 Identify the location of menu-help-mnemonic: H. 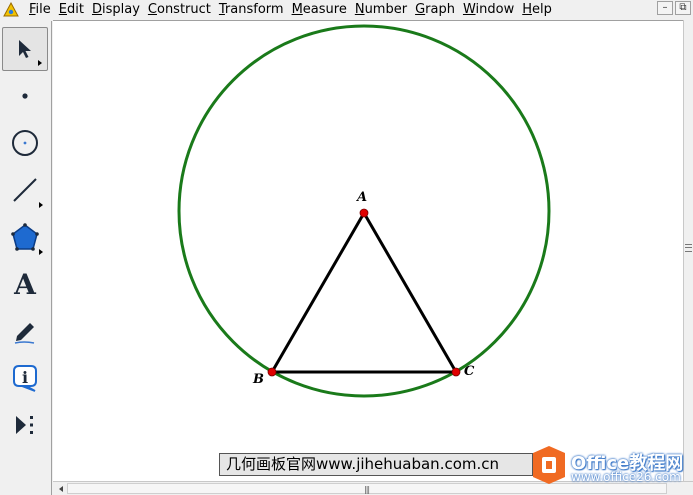
(527, 9).